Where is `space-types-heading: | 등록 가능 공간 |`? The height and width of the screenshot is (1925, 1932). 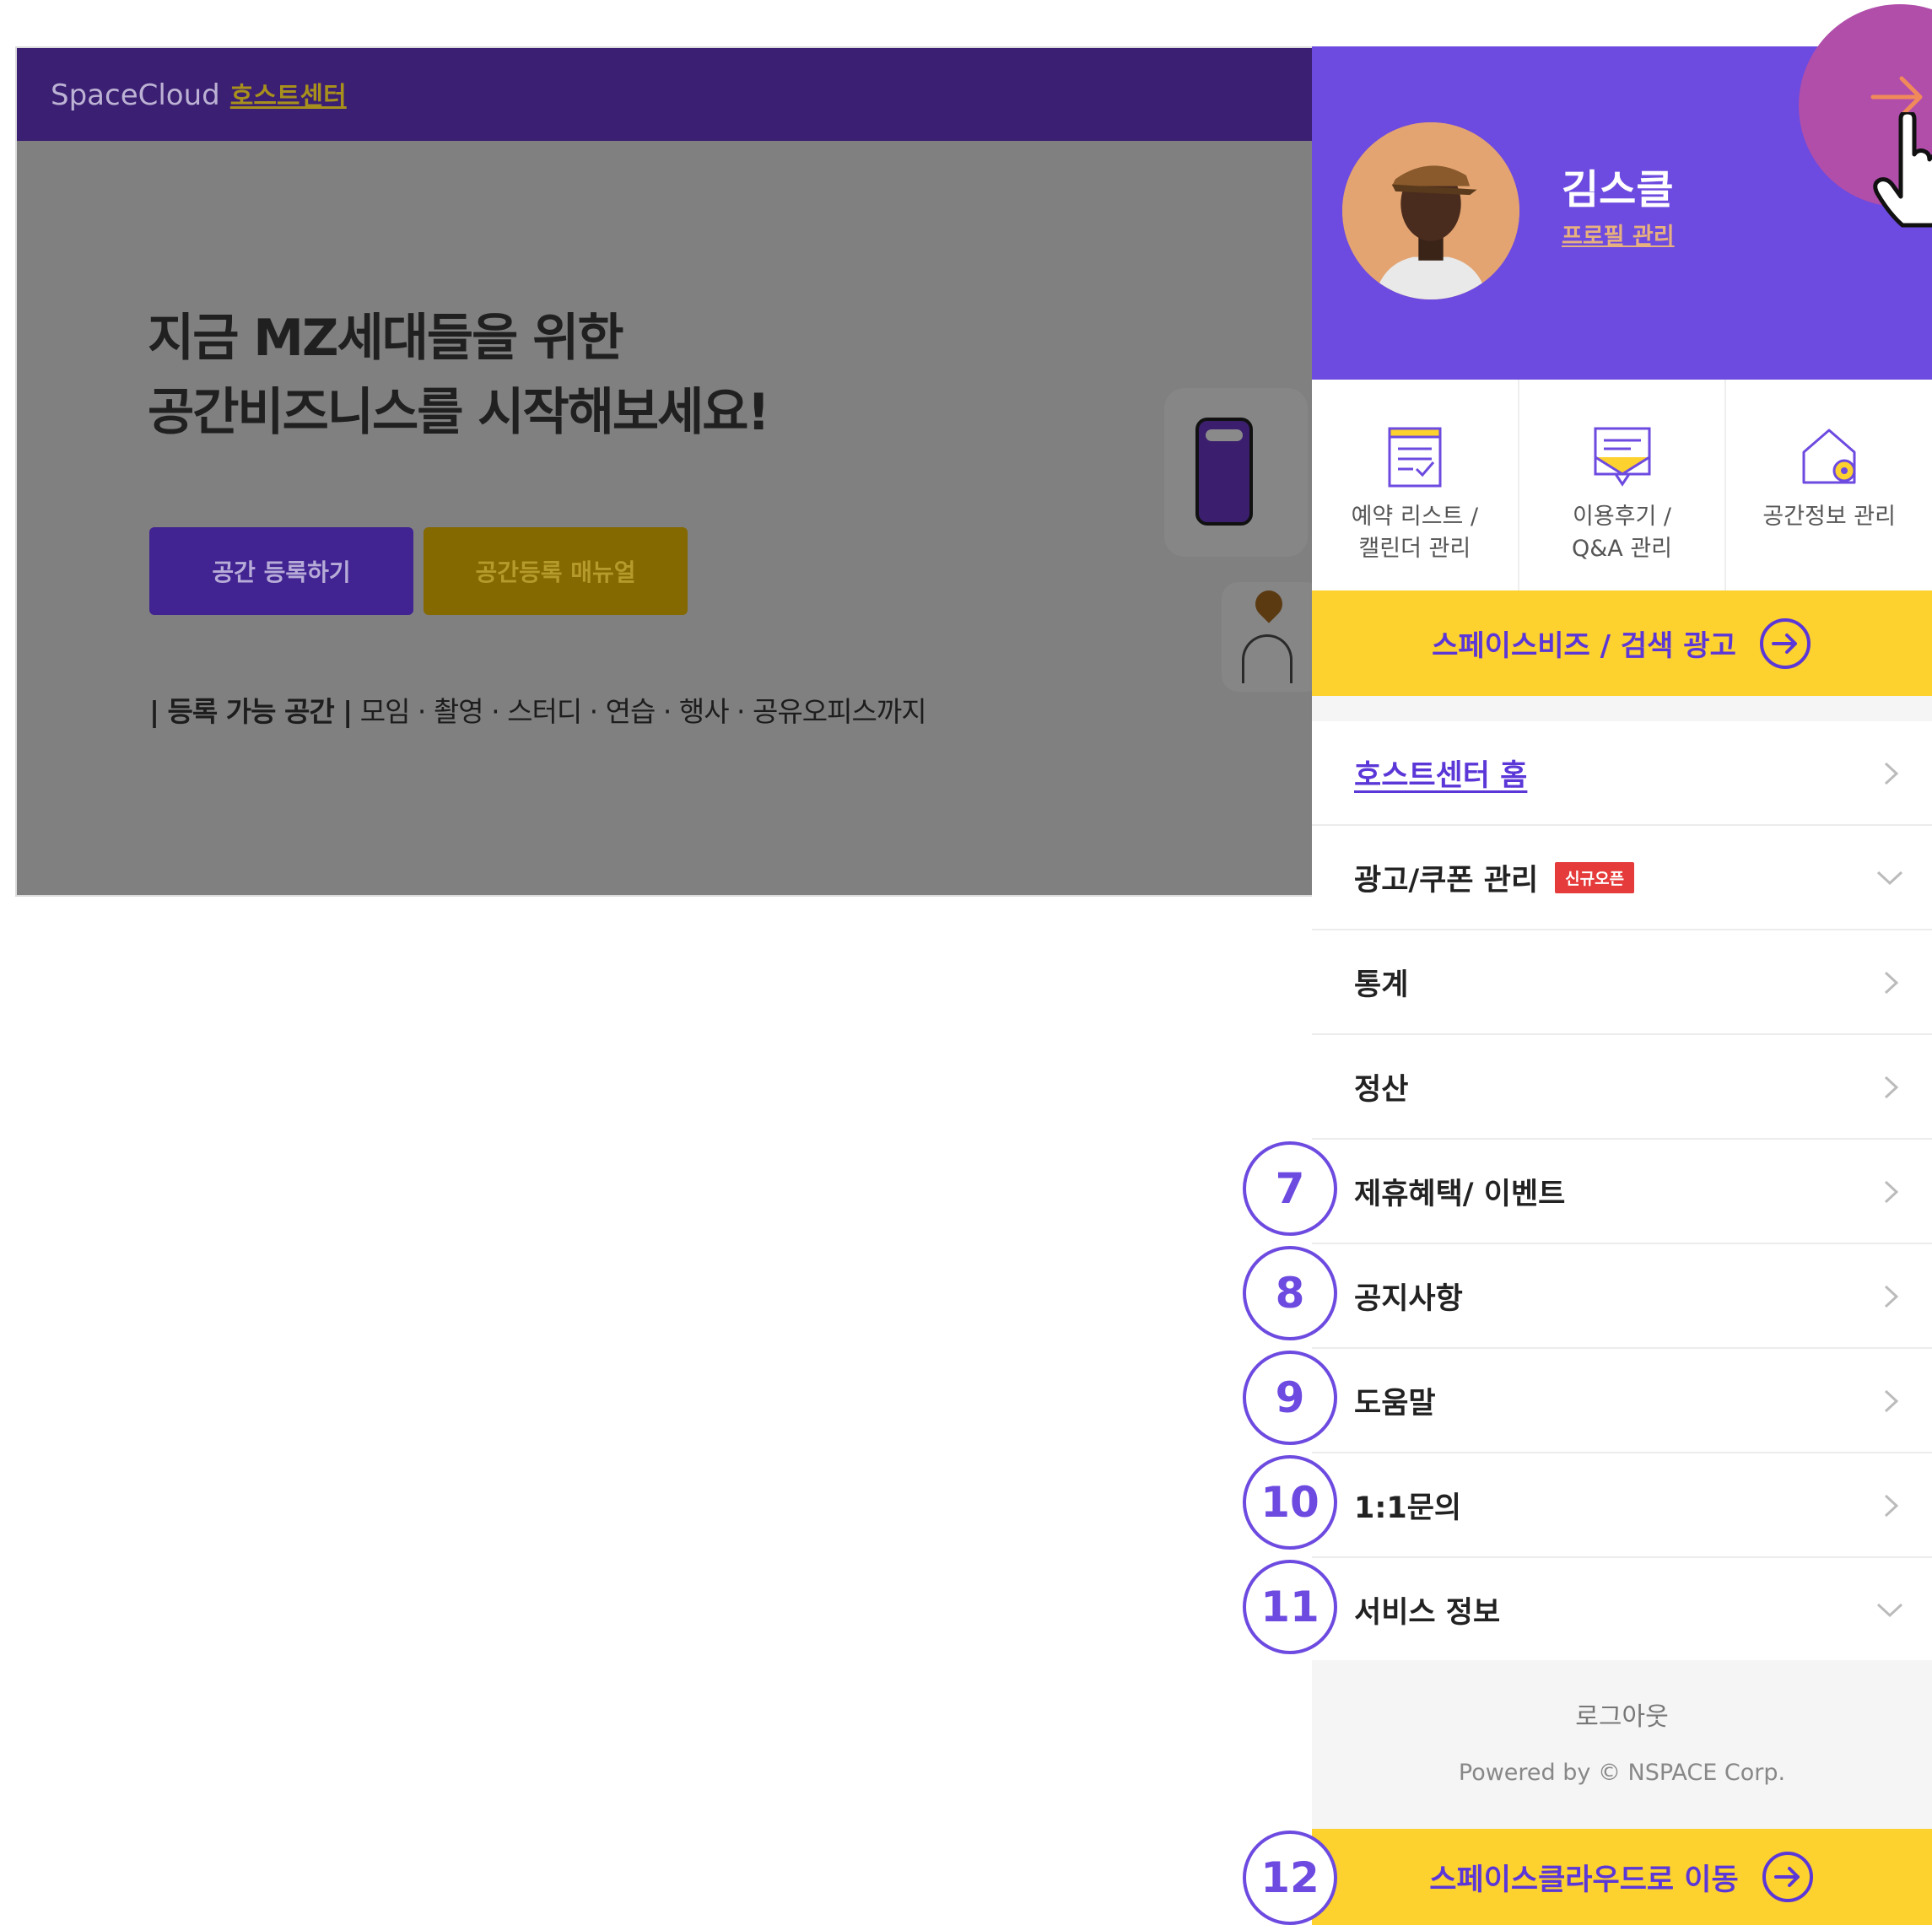
space-types-heading: | 등록 가능 공간 | is located at coordinates (251, 711).